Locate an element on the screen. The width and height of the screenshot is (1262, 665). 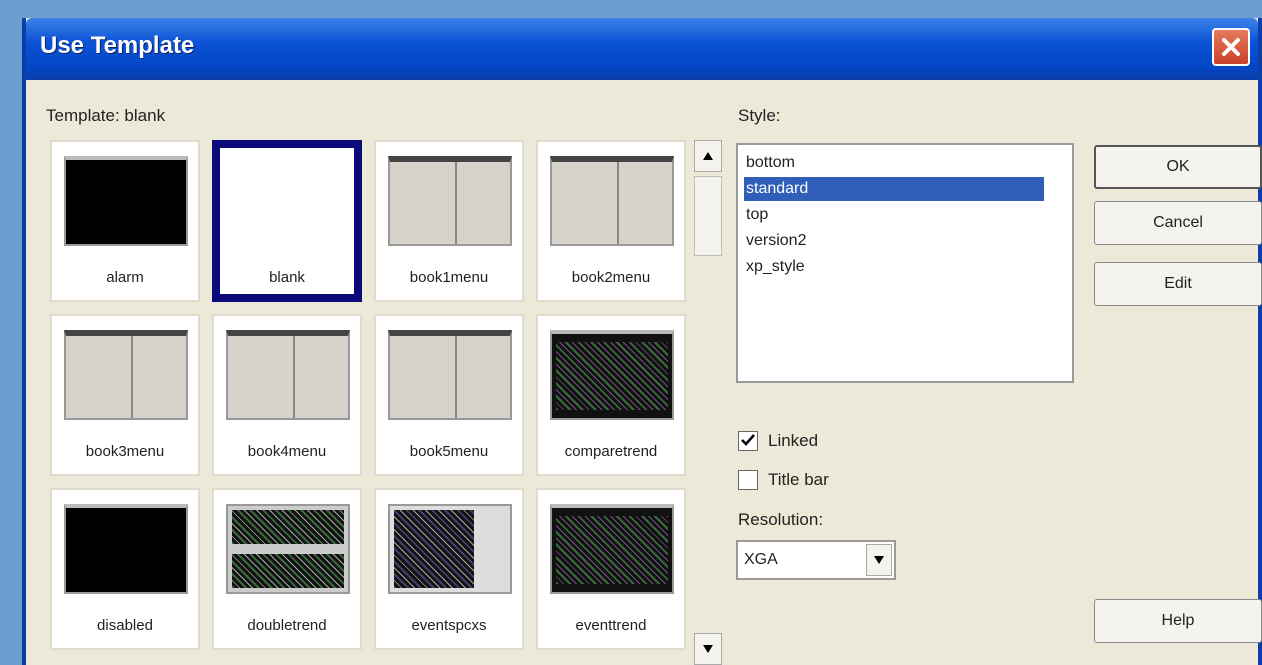
template-label-text: alarm is located at coordinates (125, 277).